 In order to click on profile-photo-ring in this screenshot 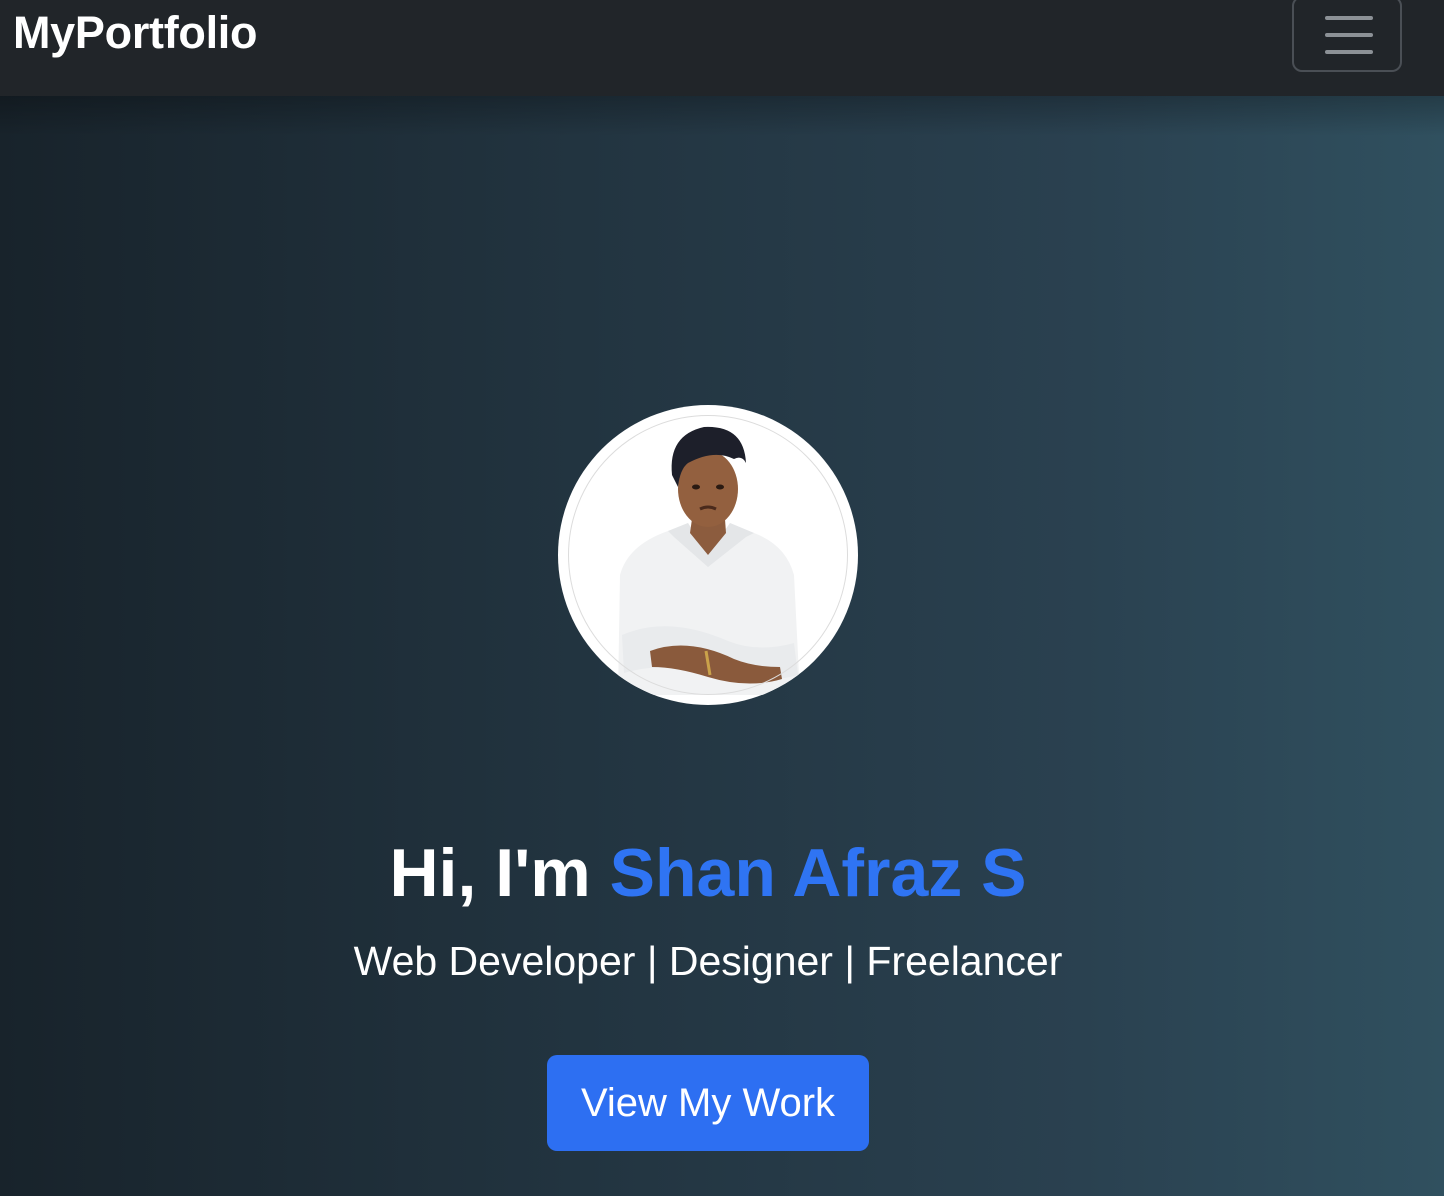, I will do `click(708, 555)`.